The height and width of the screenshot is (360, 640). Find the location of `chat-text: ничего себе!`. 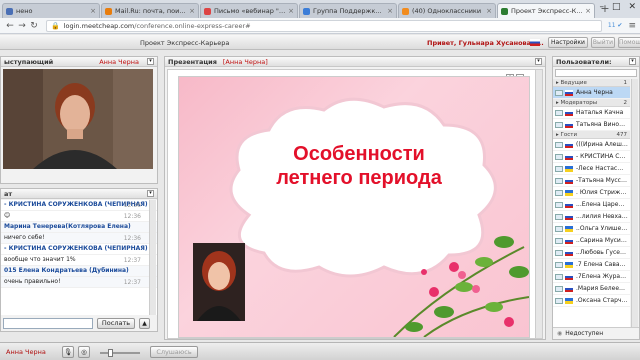

chat-text: ничего себе! is located at coordinates (24, 237).